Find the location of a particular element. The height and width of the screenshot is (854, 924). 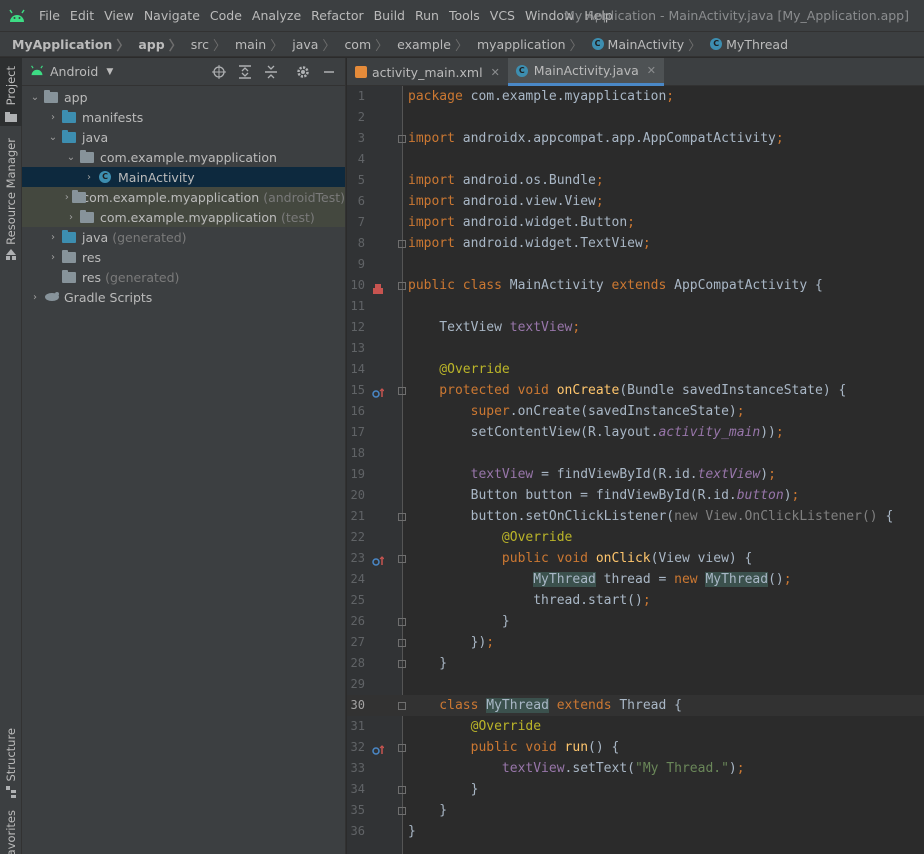

breadcrumb-item-src: src 〉 is located at coordinates (207, 44).